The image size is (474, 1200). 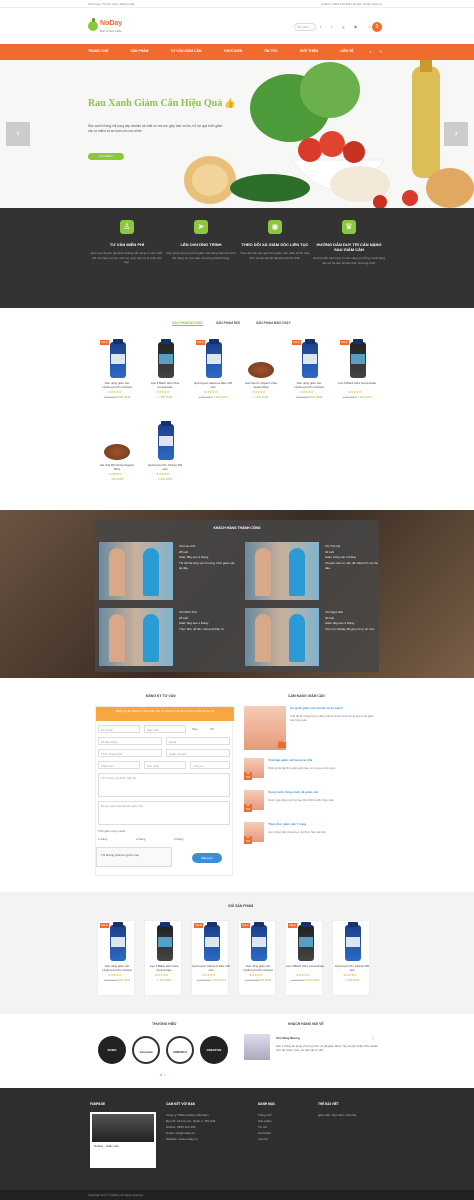 What do you see at coordinates (320, 26) in the screenshot?
I see `facebook-icon: f` at bounding box center [320, 26].